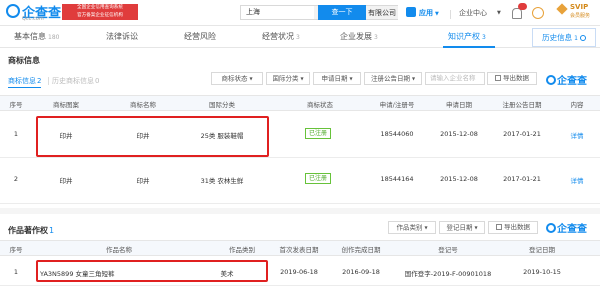 Image resolution: width=600 pixels, height=299 pixels. I want to click on apps-menu: 应用 ▼, so click(429, 13).